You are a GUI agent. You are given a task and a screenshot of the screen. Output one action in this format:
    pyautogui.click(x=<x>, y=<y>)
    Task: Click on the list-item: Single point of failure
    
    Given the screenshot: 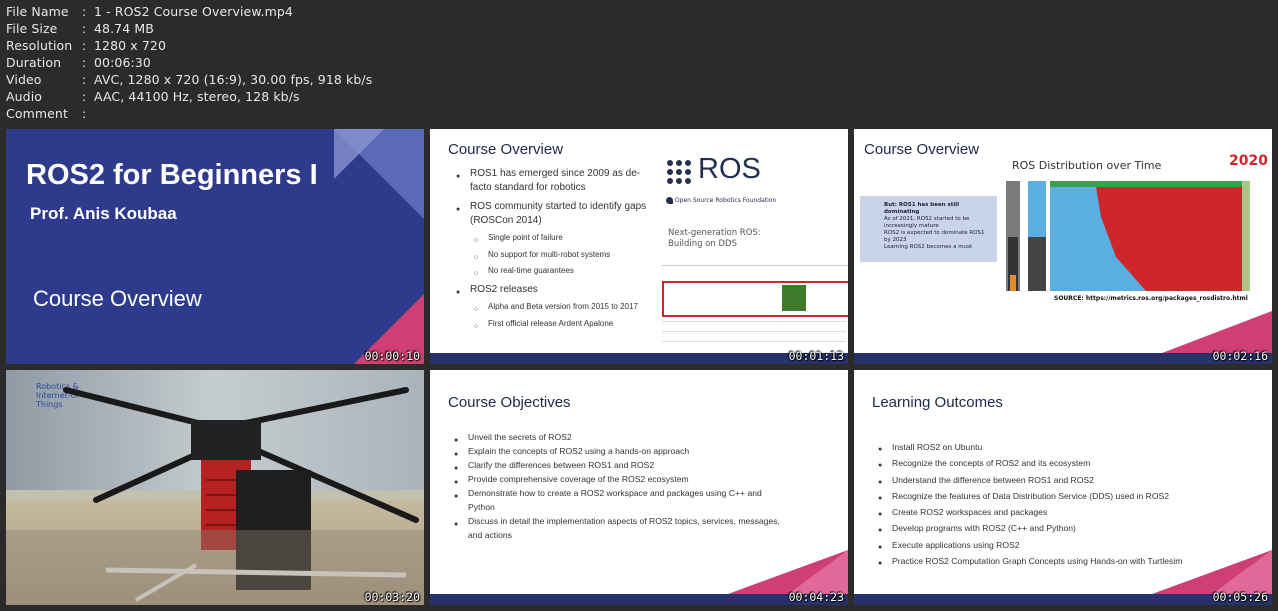 What is the action you would take?
    pyautogui.click(x=565, y=239)
    